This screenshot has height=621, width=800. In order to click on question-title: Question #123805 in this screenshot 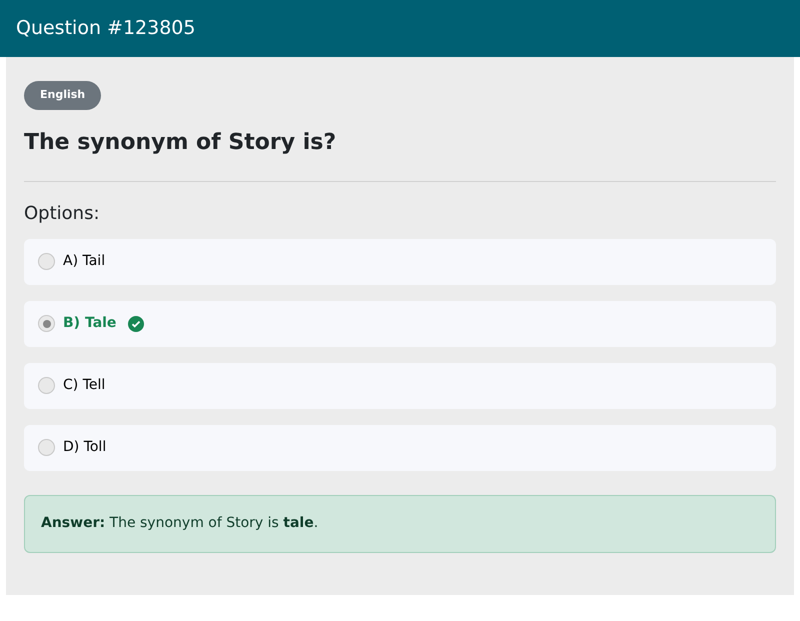, I will do `click(106, 29)`.